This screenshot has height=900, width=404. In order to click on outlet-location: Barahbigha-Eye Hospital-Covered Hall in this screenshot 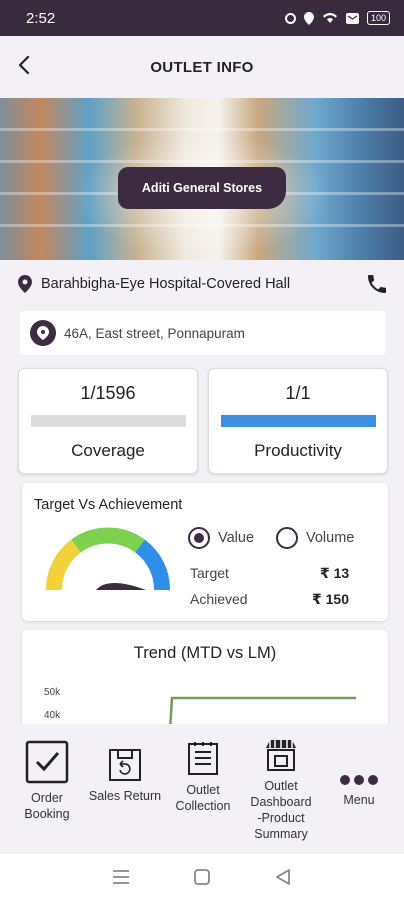, I will do `click(166, 284)`.